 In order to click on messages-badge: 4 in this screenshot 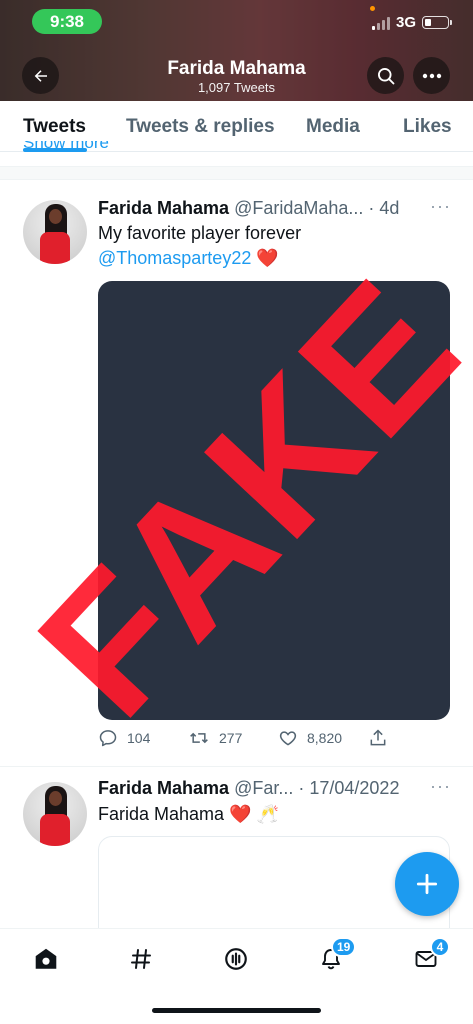, I will do `click(440, 947)`.